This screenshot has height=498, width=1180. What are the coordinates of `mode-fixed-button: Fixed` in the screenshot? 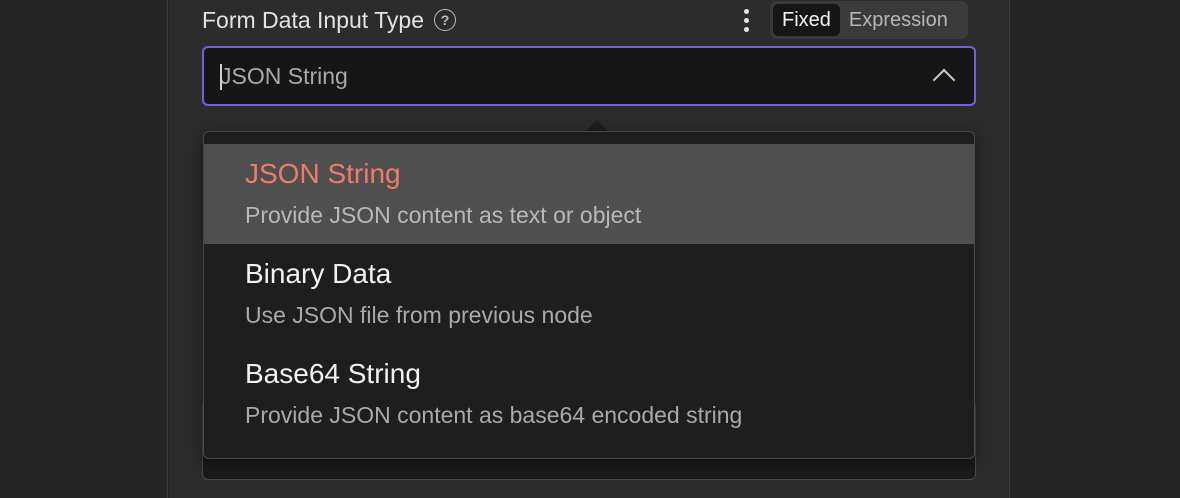 It's located at (806, 20).